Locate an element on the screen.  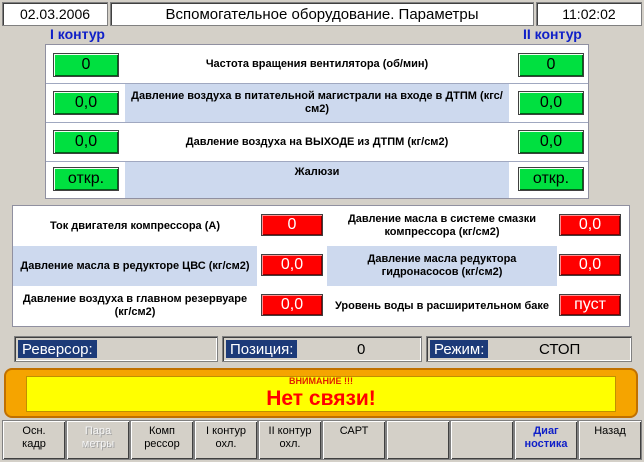
shutters-label: Жалюзи is located at coordinates (317, 180).